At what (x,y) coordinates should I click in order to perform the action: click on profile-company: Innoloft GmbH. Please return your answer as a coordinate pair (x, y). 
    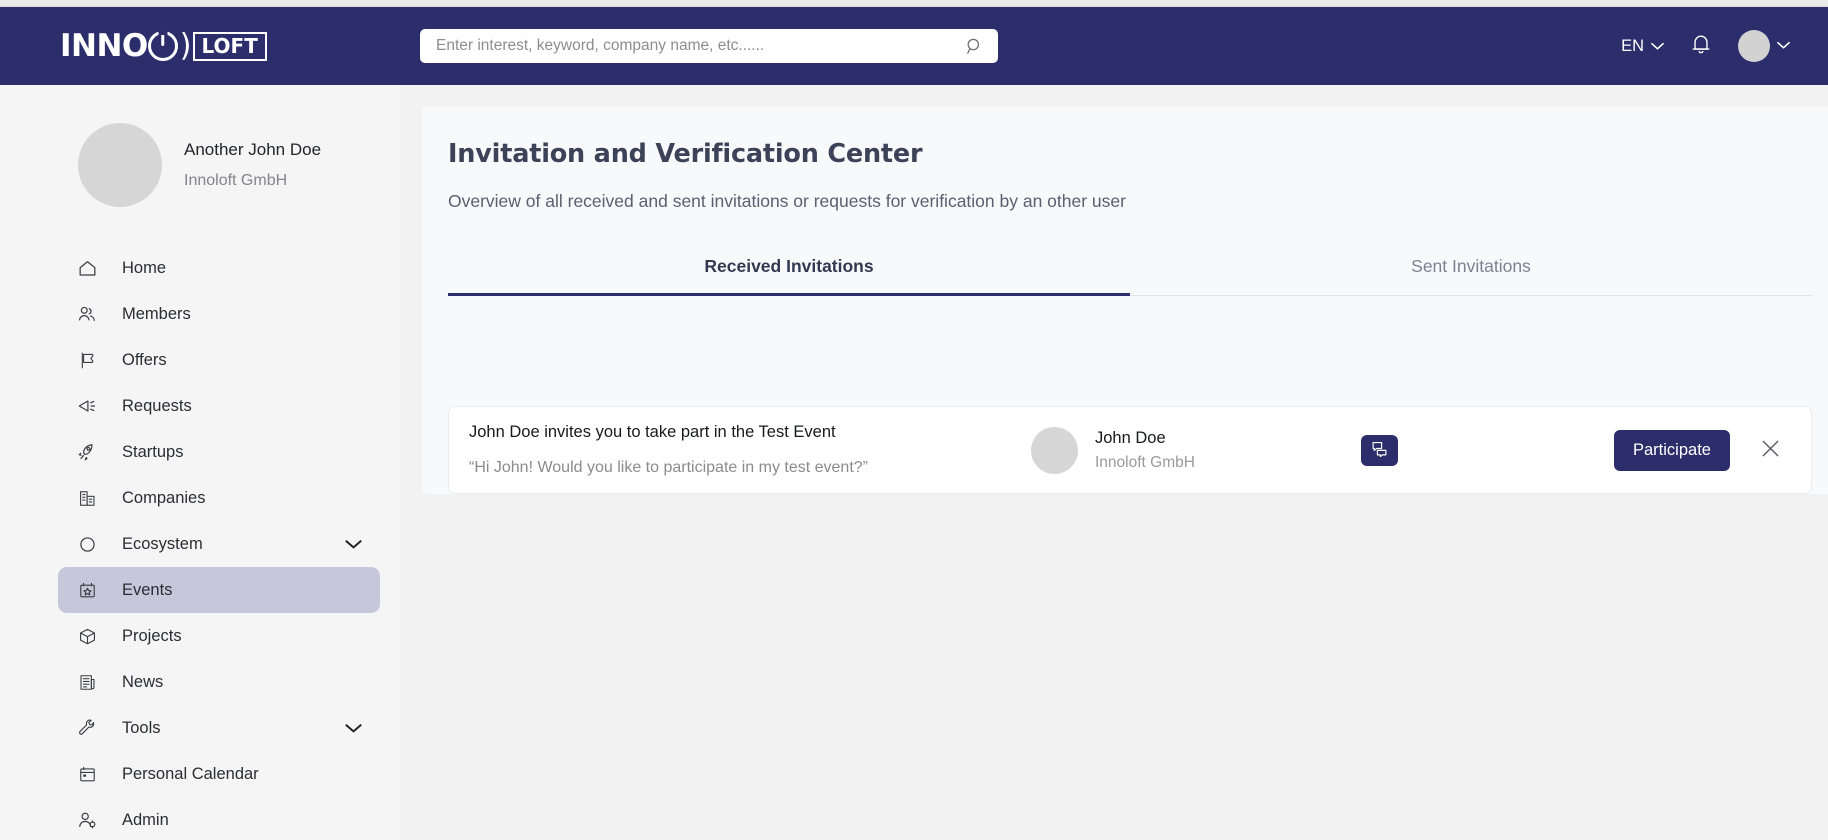
    Looking at the image, I should click on (236, 180).